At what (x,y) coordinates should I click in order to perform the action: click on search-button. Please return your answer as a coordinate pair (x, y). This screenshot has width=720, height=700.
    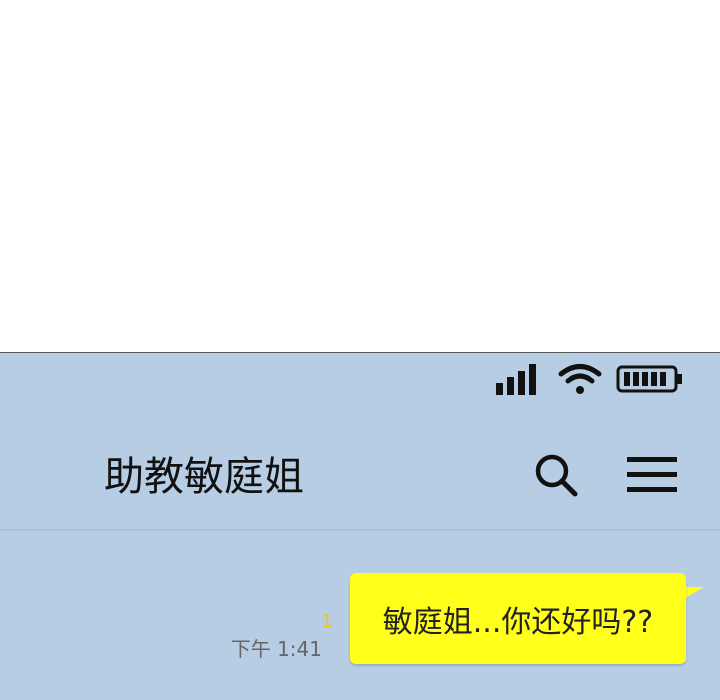
    Looking at the image, I should click on (556, 477).